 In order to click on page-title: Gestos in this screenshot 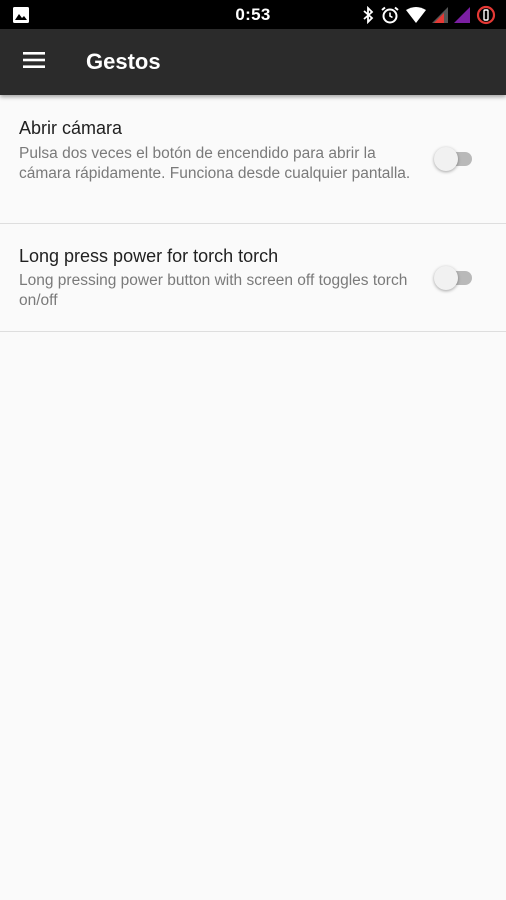, I will do `click(123, 61)`.